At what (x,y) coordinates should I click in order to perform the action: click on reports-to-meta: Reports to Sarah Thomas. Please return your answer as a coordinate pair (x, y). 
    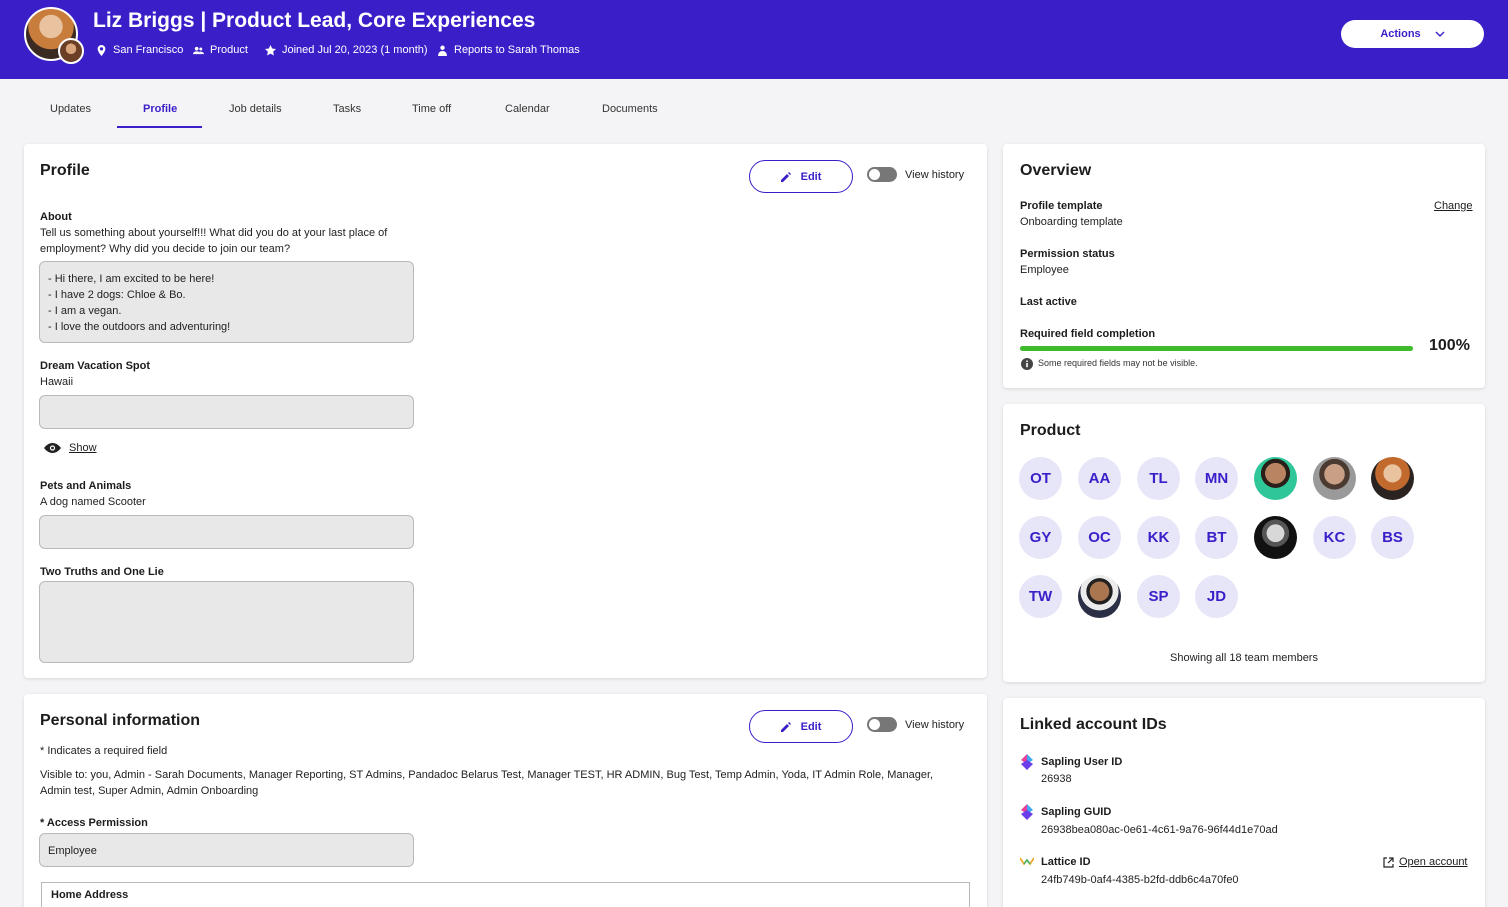
    Looking at the image, I should click on (508, 50).